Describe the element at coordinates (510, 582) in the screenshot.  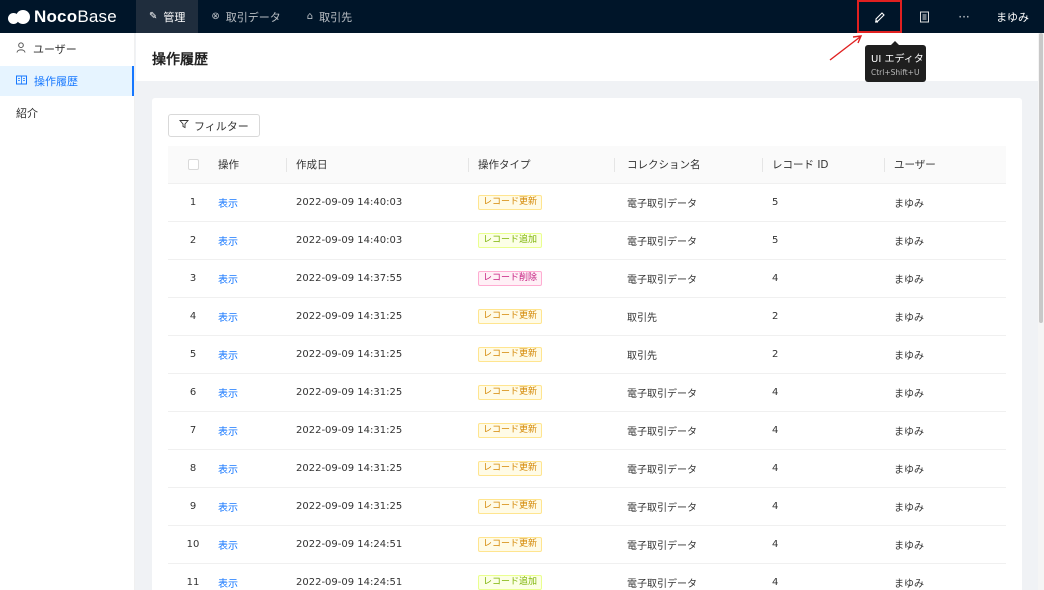
I see `type-tag: レコード追加` at that location.